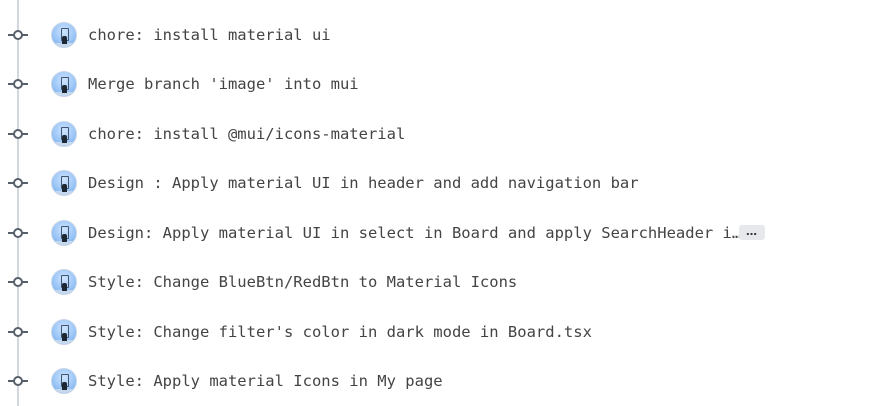 This screenshot has height=406, width=885. Describe the element at coordinates (223, 84) in the screenshot. I see `commit-message: Merge branch 'image' into mui` at that location.